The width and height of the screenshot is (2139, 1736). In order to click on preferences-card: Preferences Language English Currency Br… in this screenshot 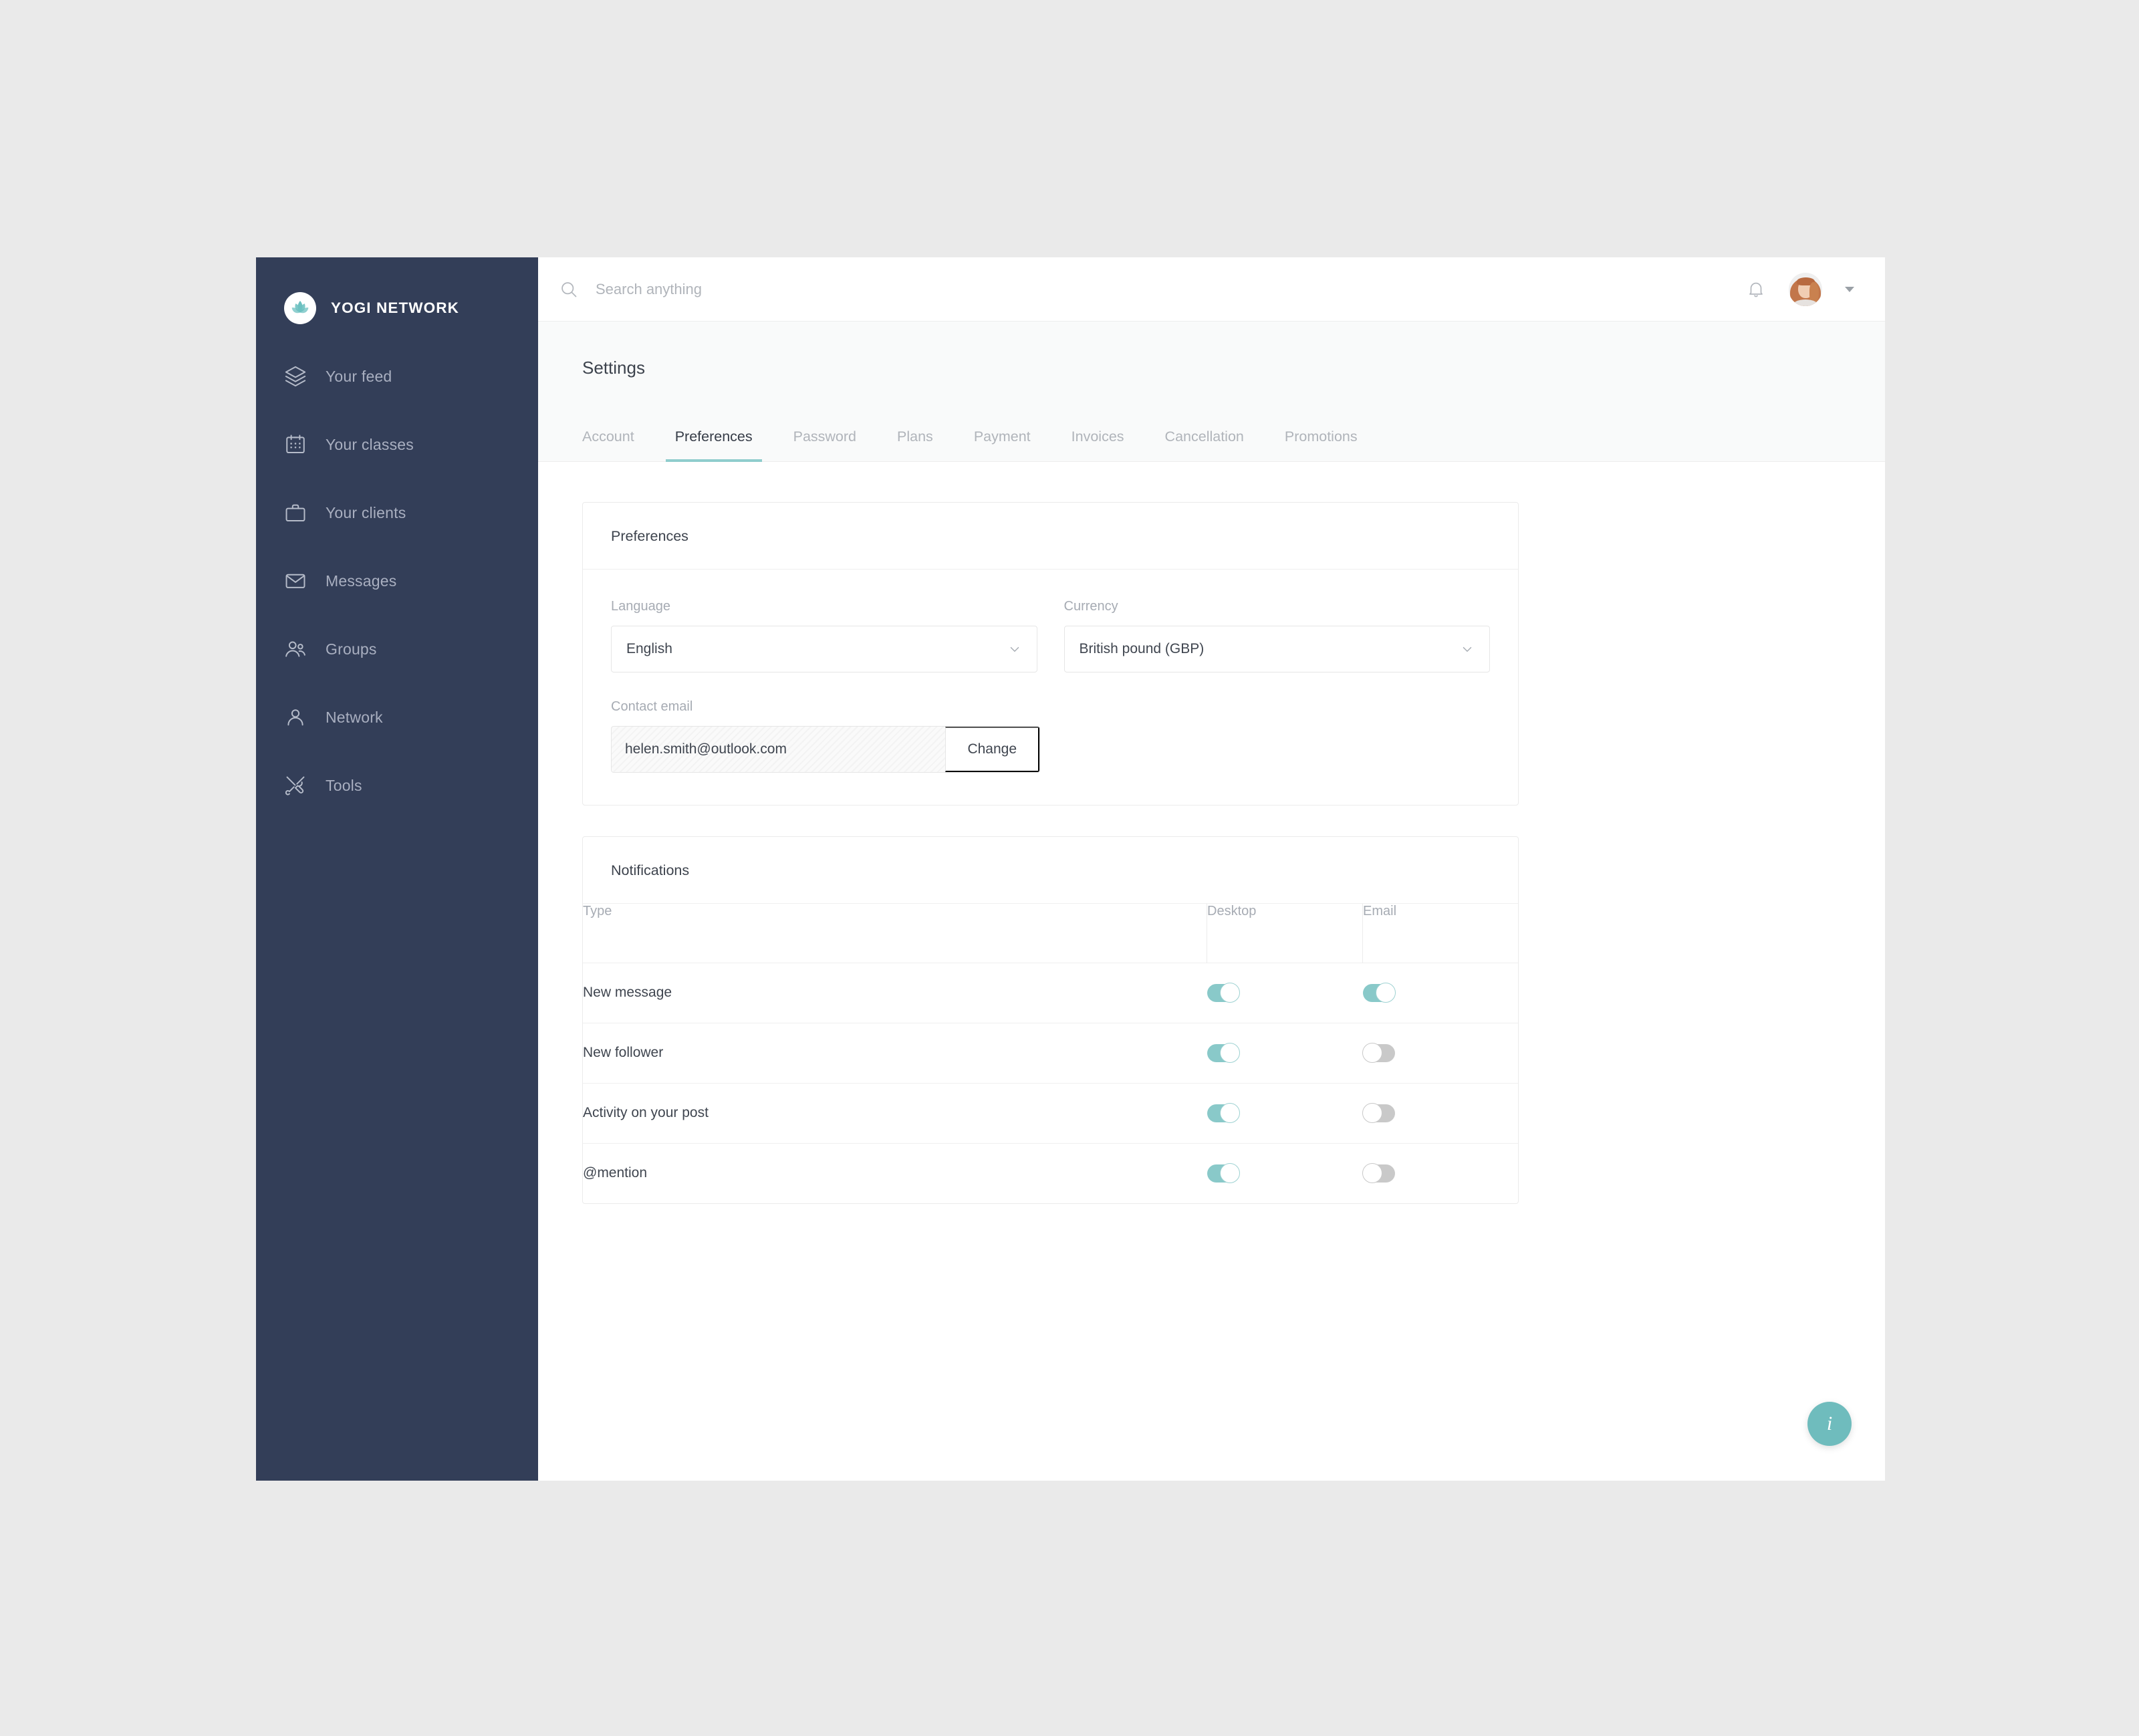, I will do `click(1050, 653)`.